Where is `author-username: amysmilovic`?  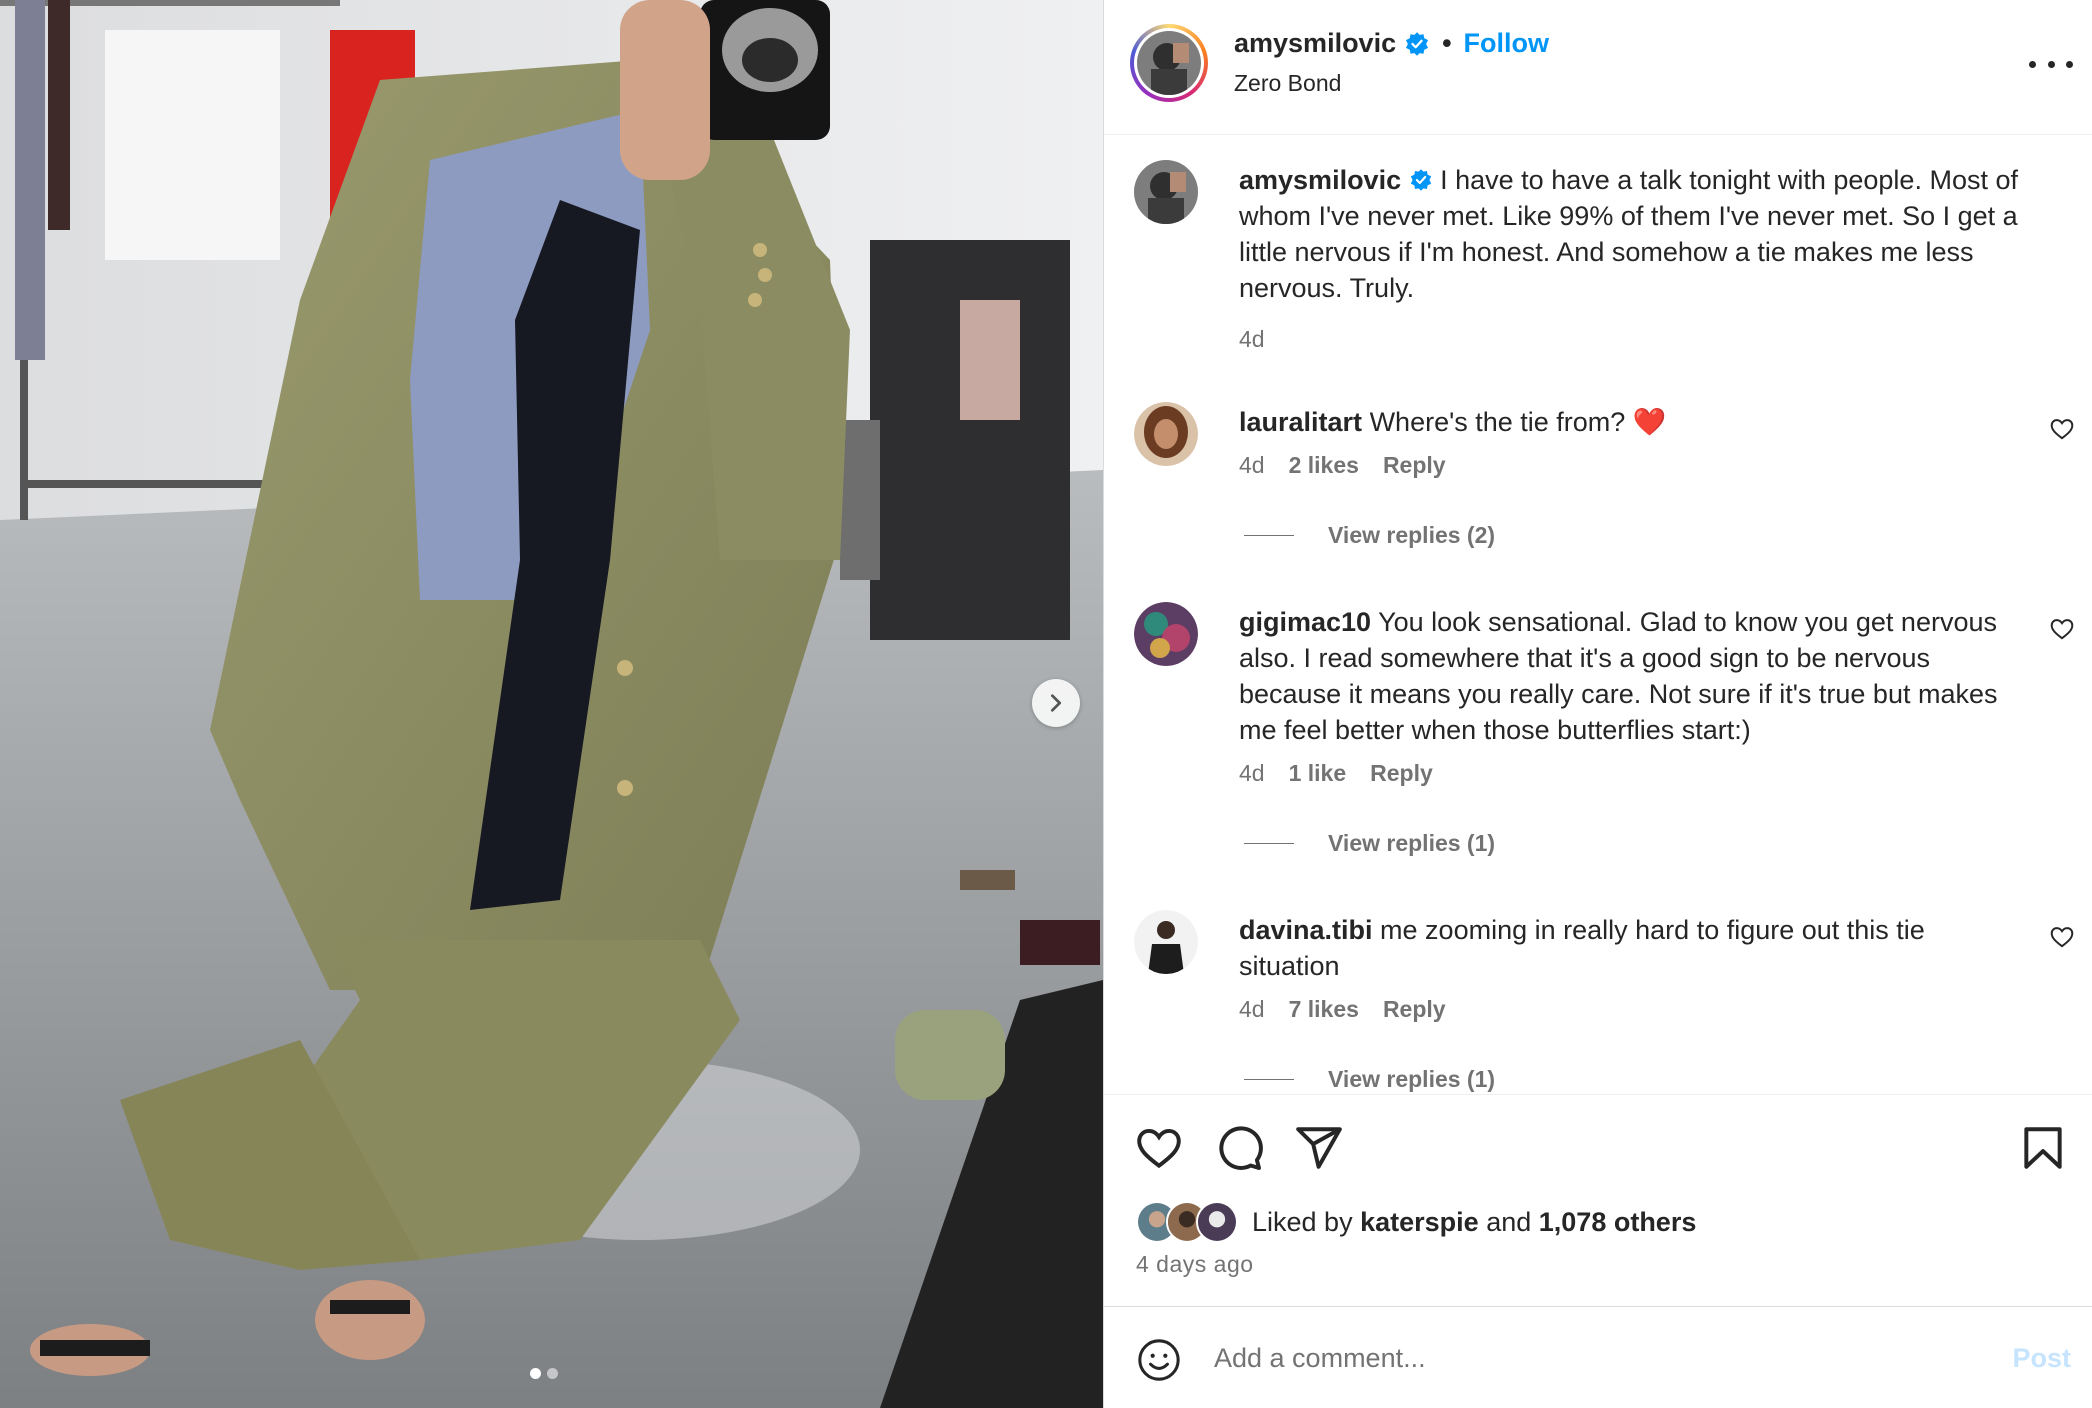
author-username: amysmilovic is located at coordinates (1315, 43).